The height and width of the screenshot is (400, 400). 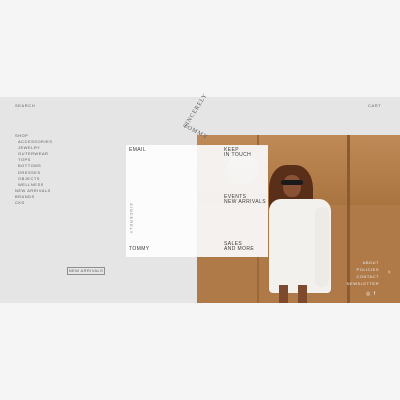 What do you see at coordinates (374, 294) in the screenshot?
I see `facebook-icon: f` at bounding box center [374, 294].